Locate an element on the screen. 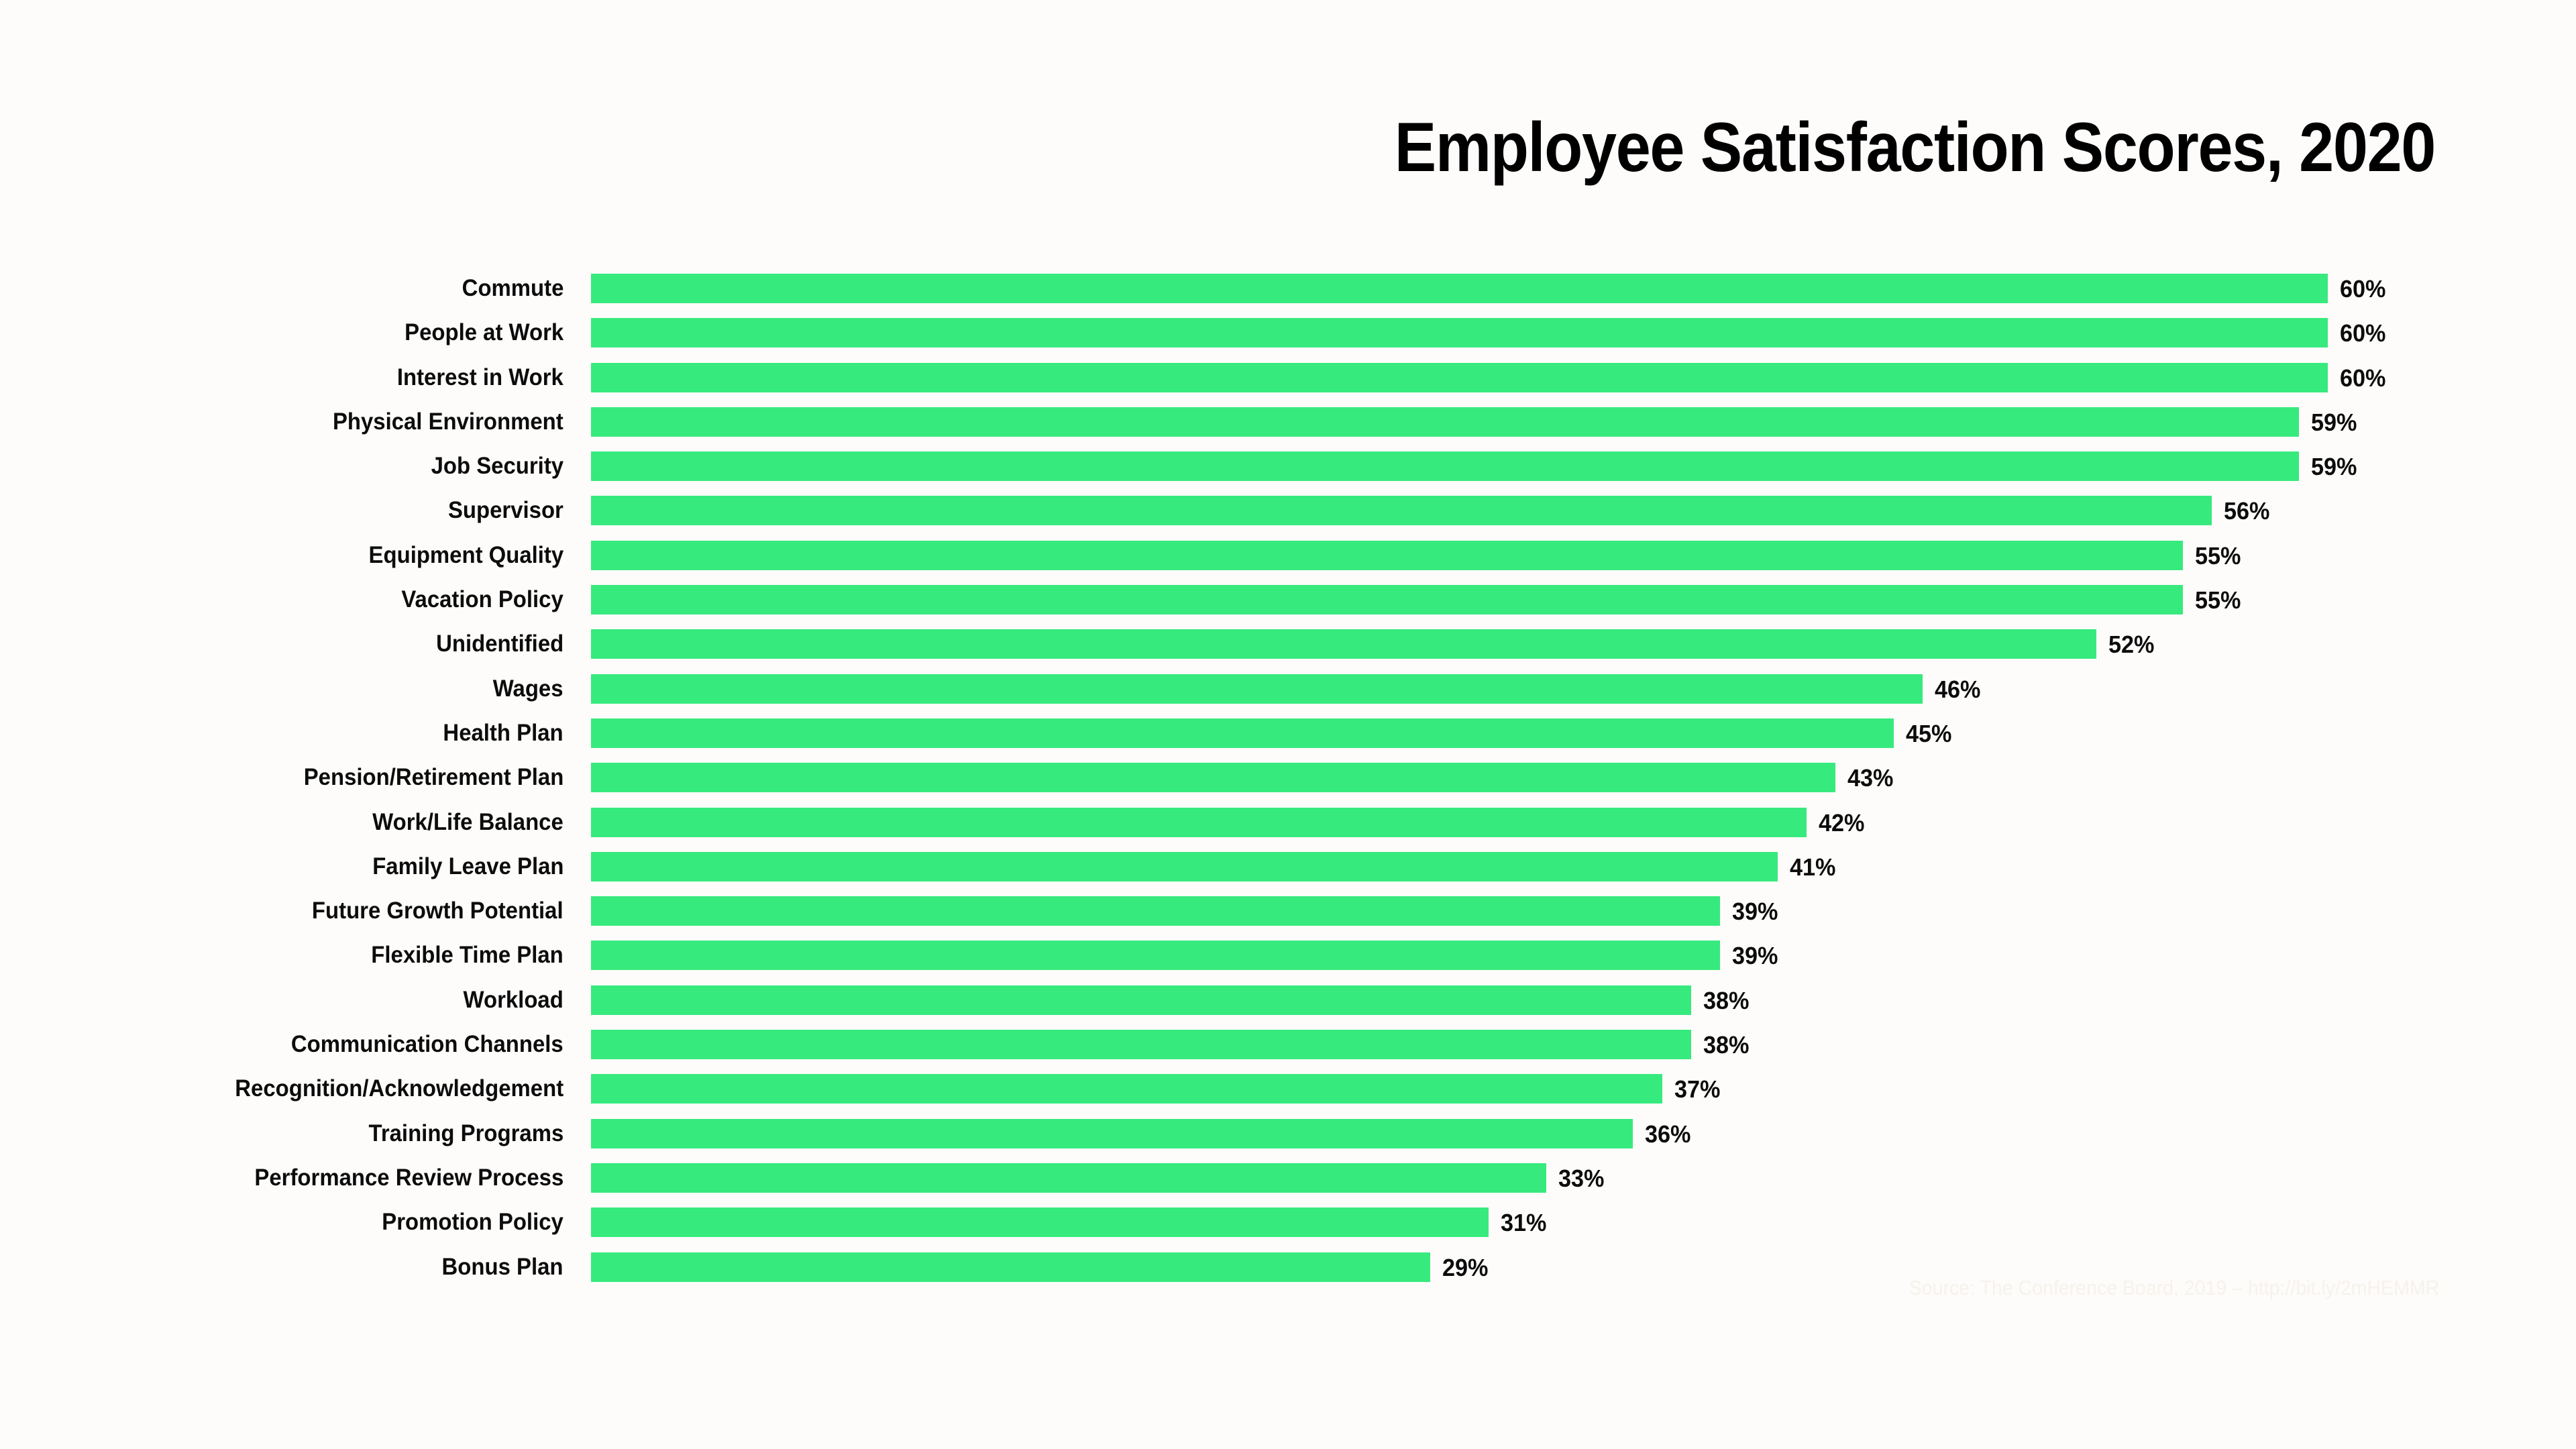  bar-value-label: 41% is located at coordinates (1813, 867).